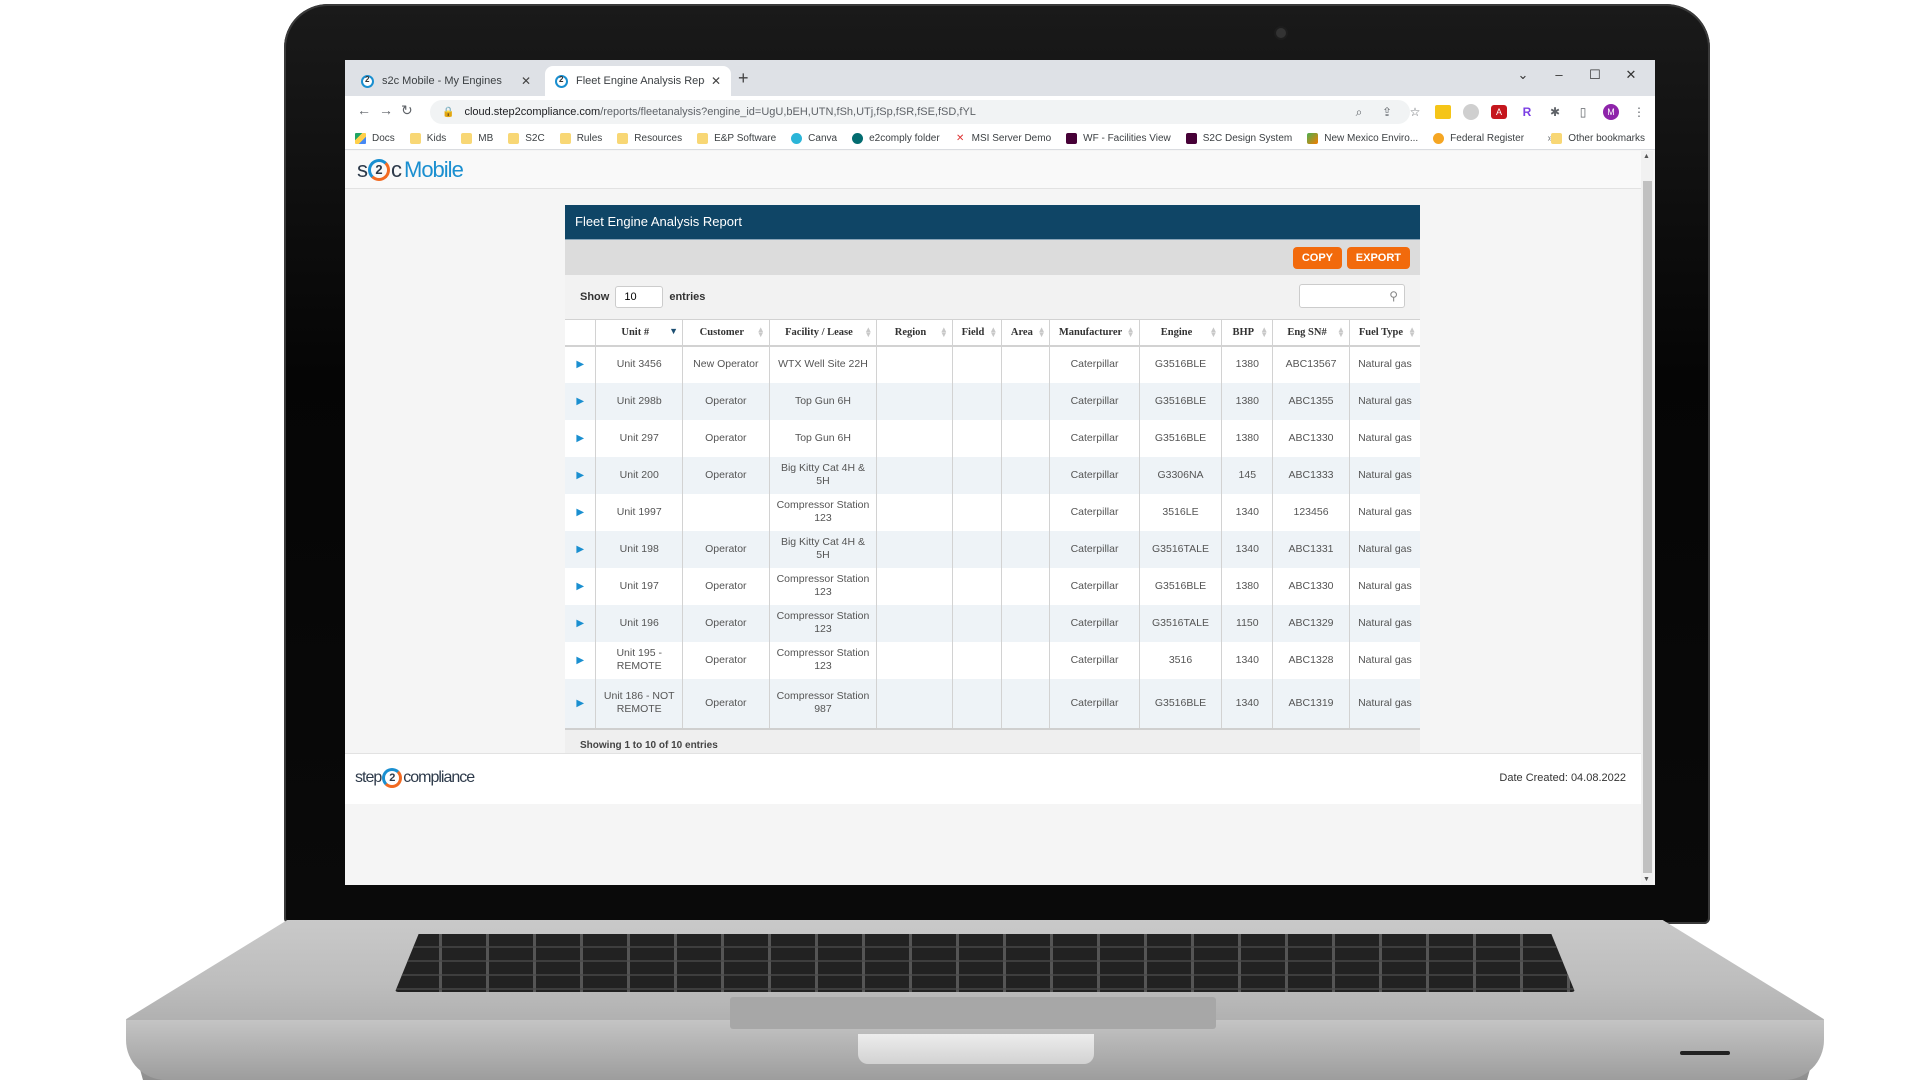 The width and height of the screenshot is (1920, 1080). Describe the element at coordinates (1598, 138) in the screenshot. I see `other-bookmarks: Other bookmarks` at that location.